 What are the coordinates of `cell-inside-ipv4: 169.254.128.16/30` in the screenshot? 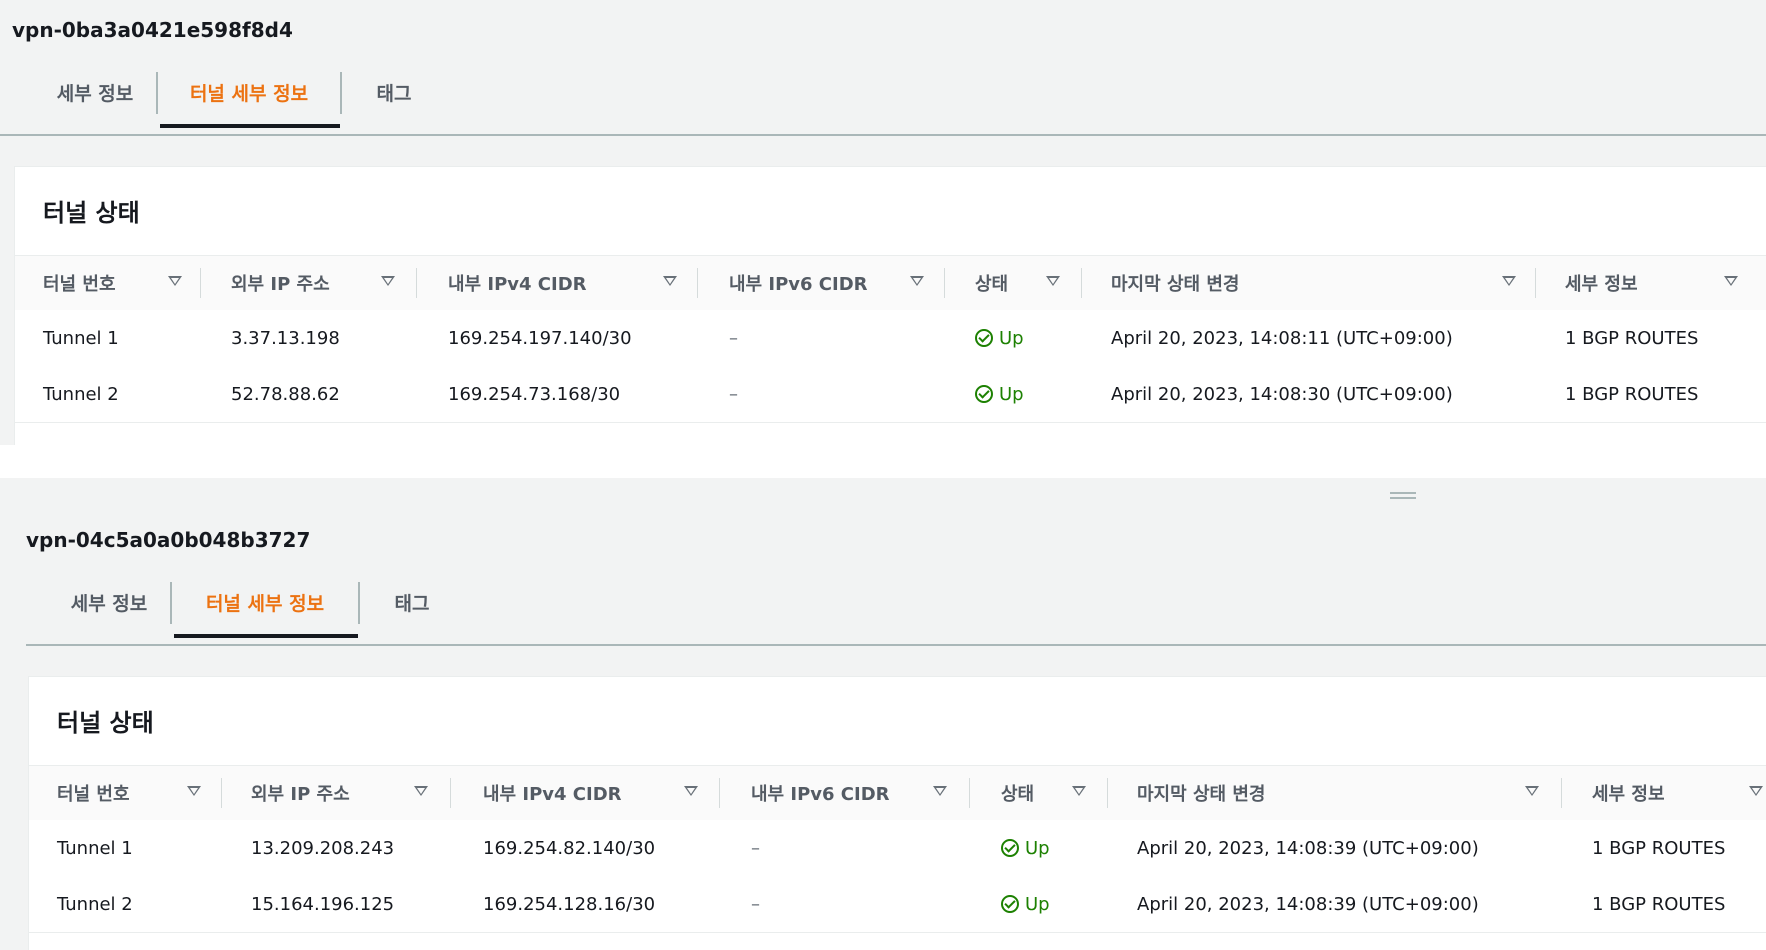 It's located at (569, 904).